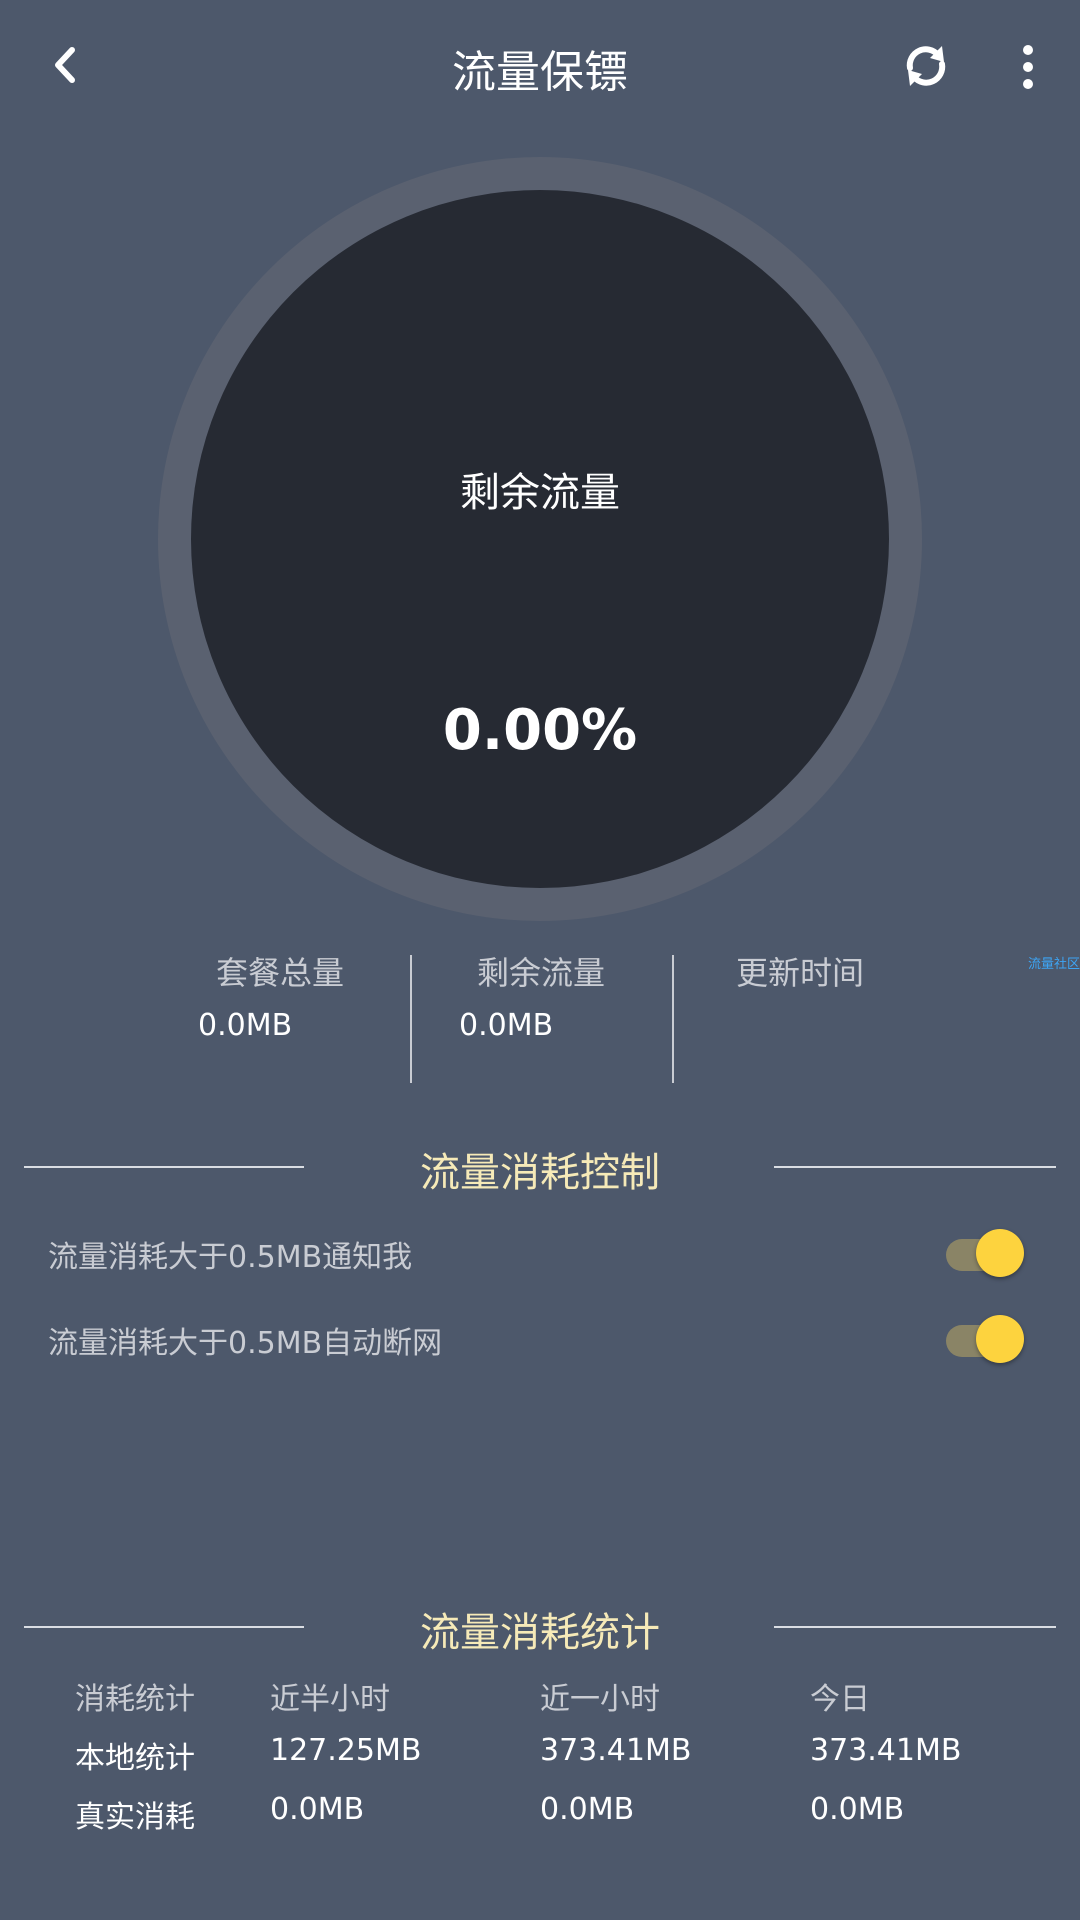 The height and width of the screenshot is (1920, 1080). I want to click on table-row-label: 本地统计, so click(135, 1758).